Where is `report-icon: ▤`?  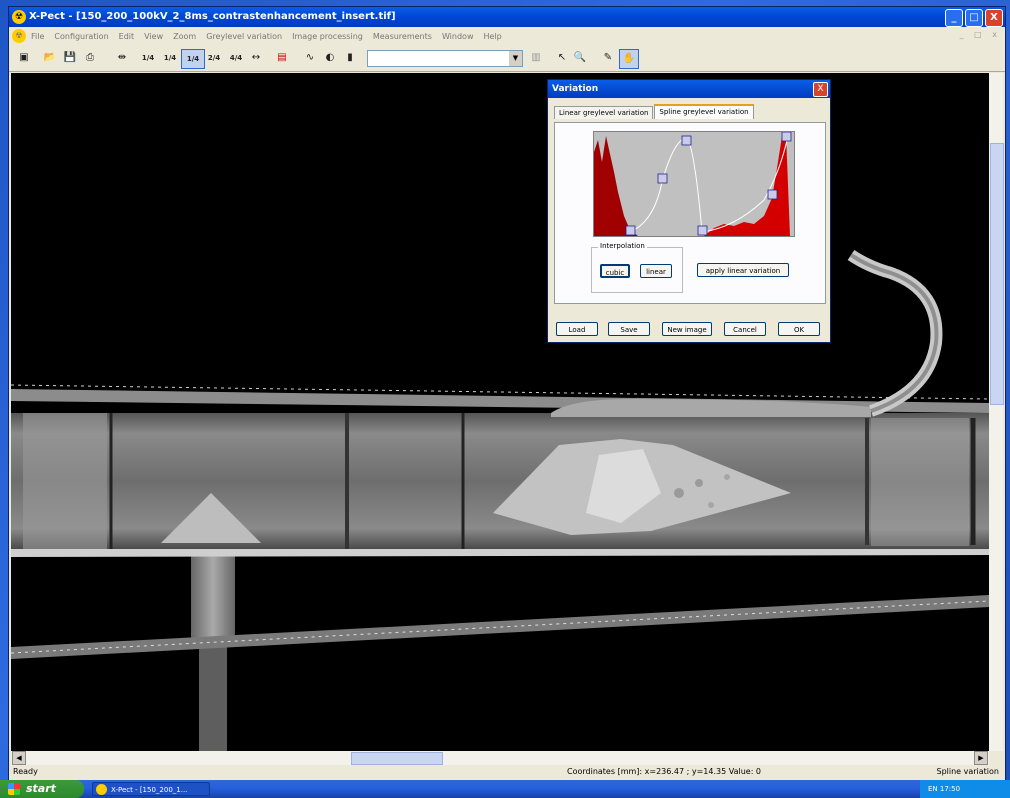
report-icon: ▤ is located at coordinates (282, 58).